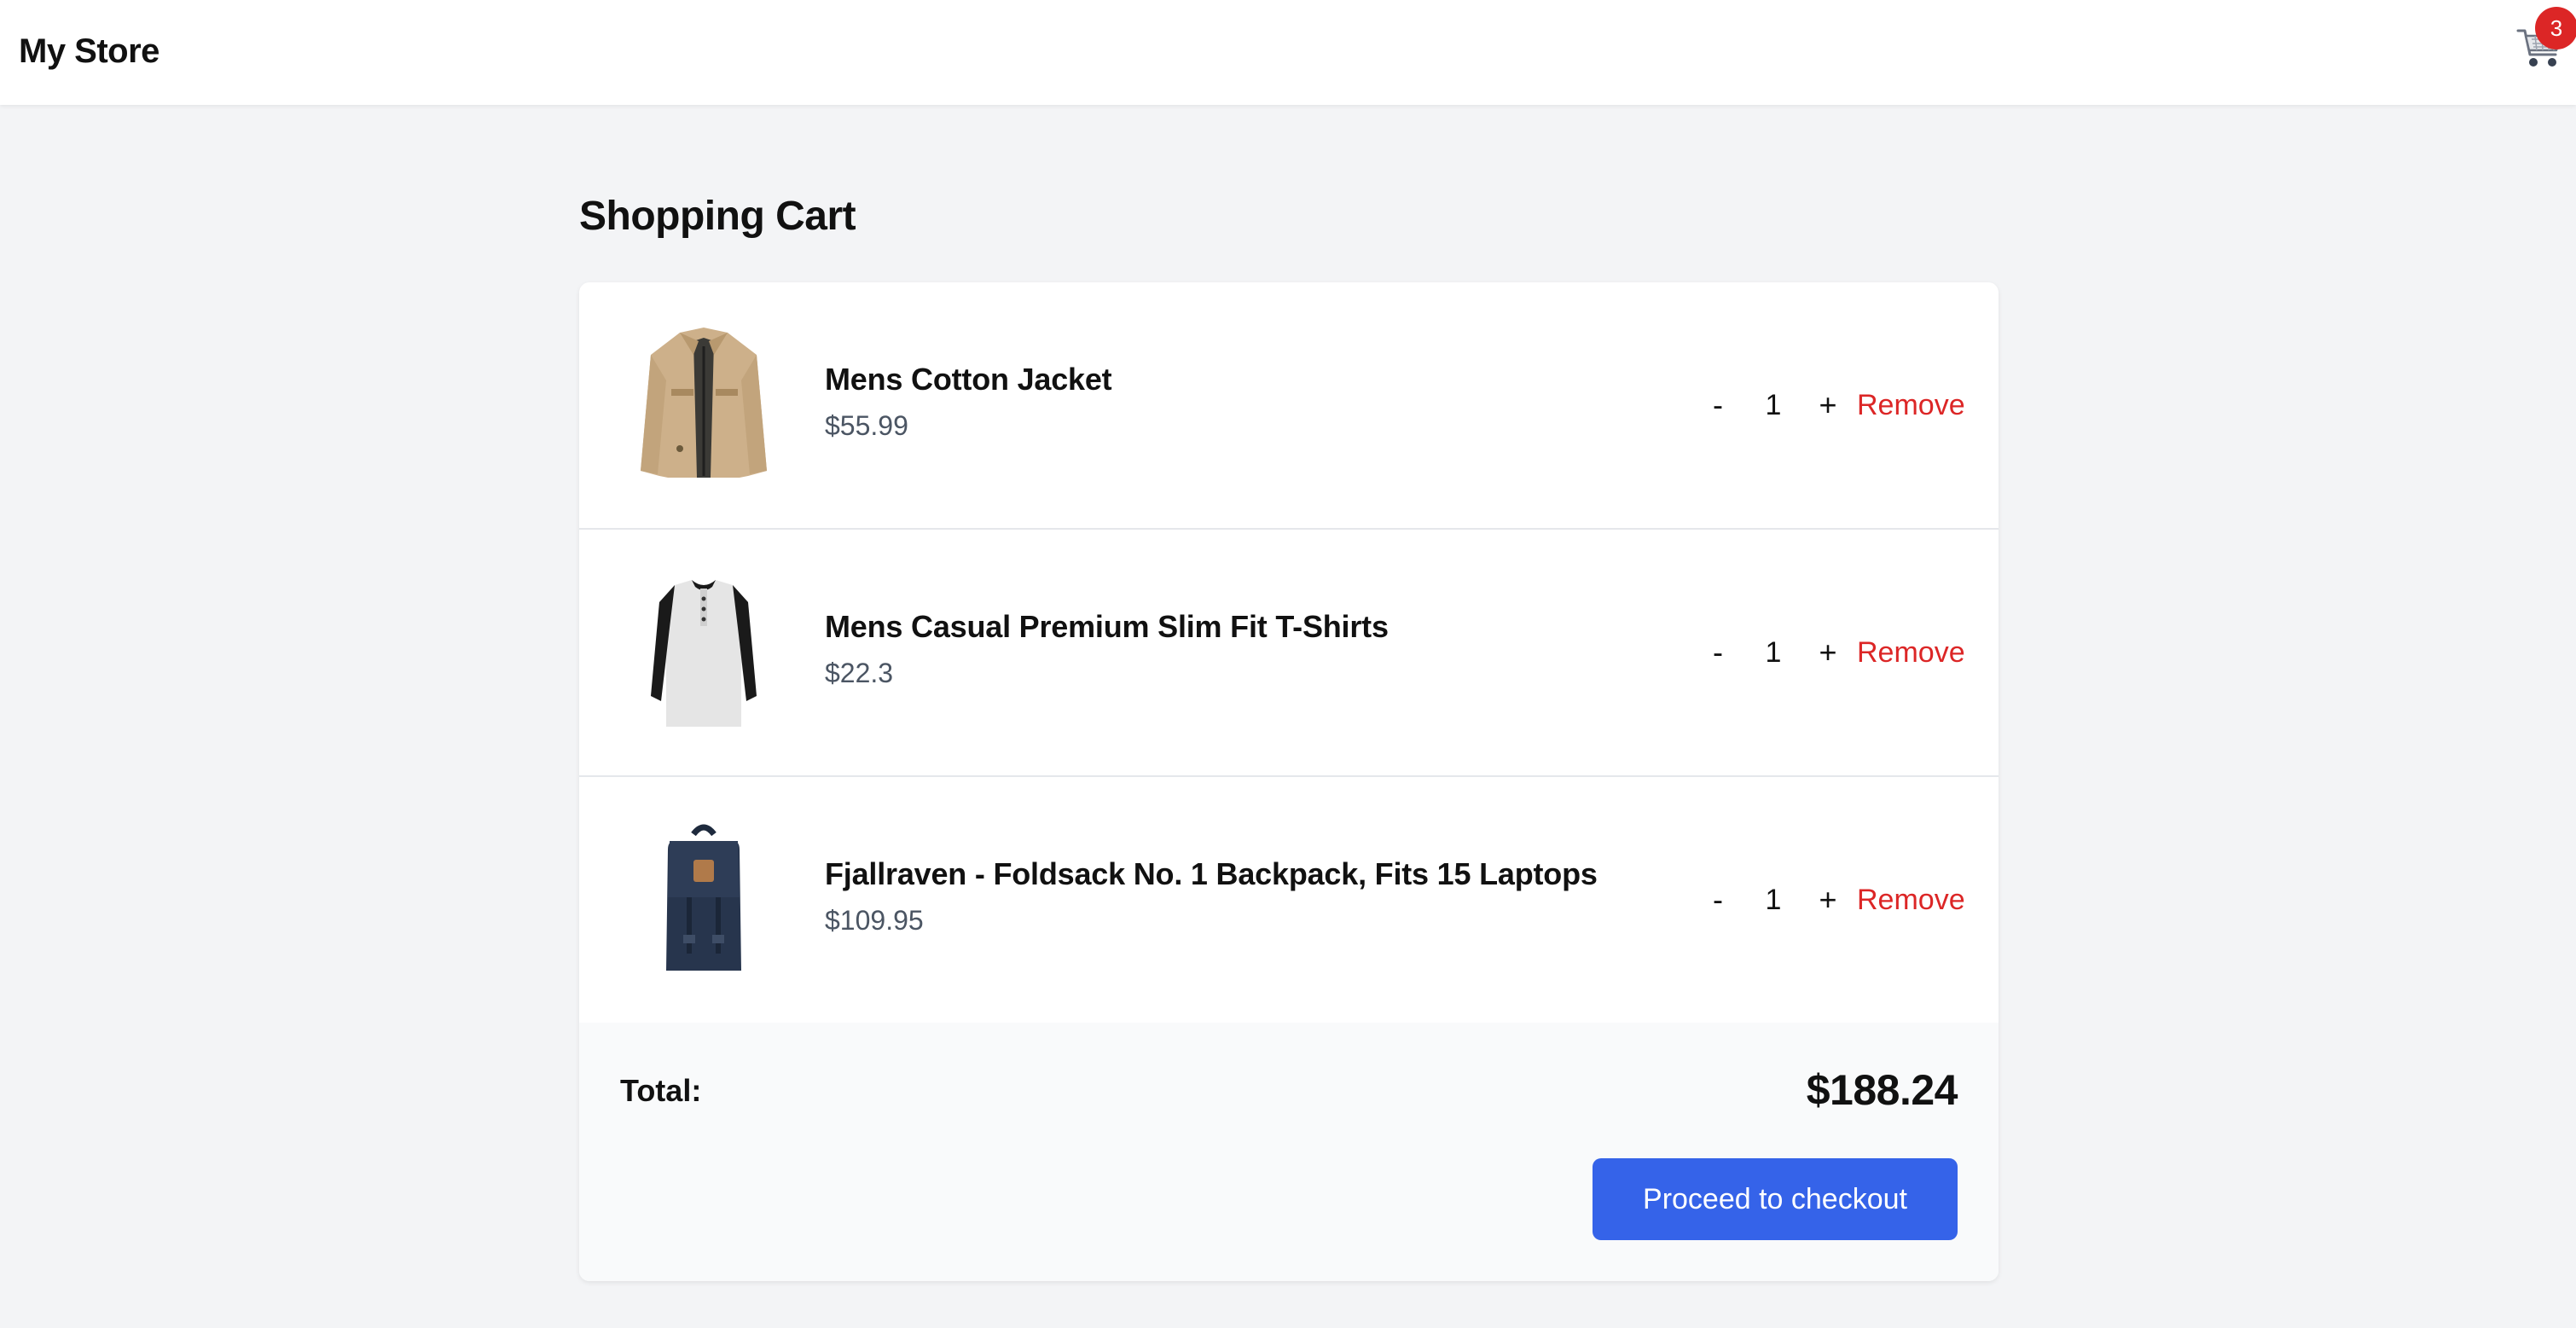 This screenshot has height=1328, width=2576. Describe the element at coordinates (703, 899) in the screenshot. I see `backpack-image` at that location.